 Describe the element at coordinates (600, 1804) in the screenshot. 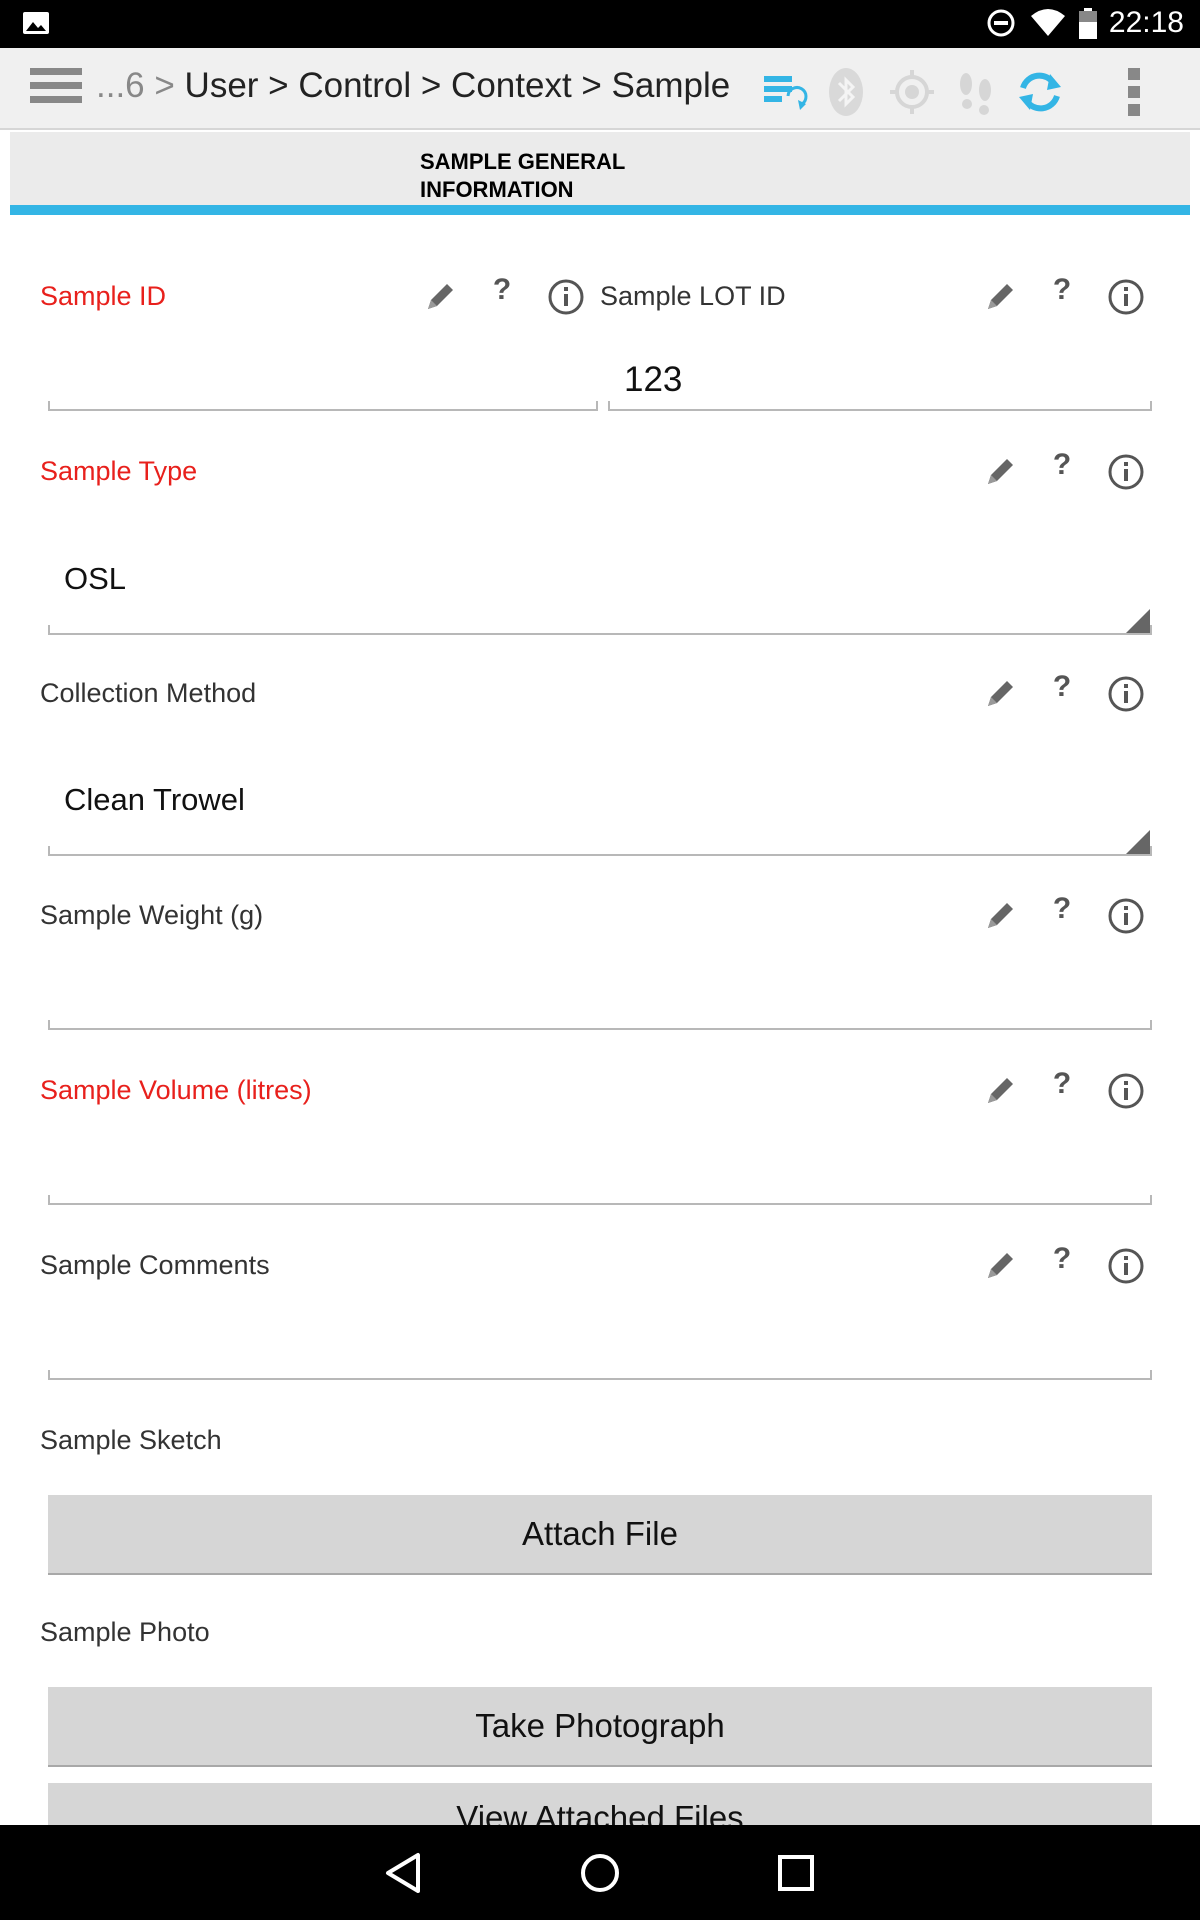

I see `view-attached-files-button: View Attached Files` at that location.